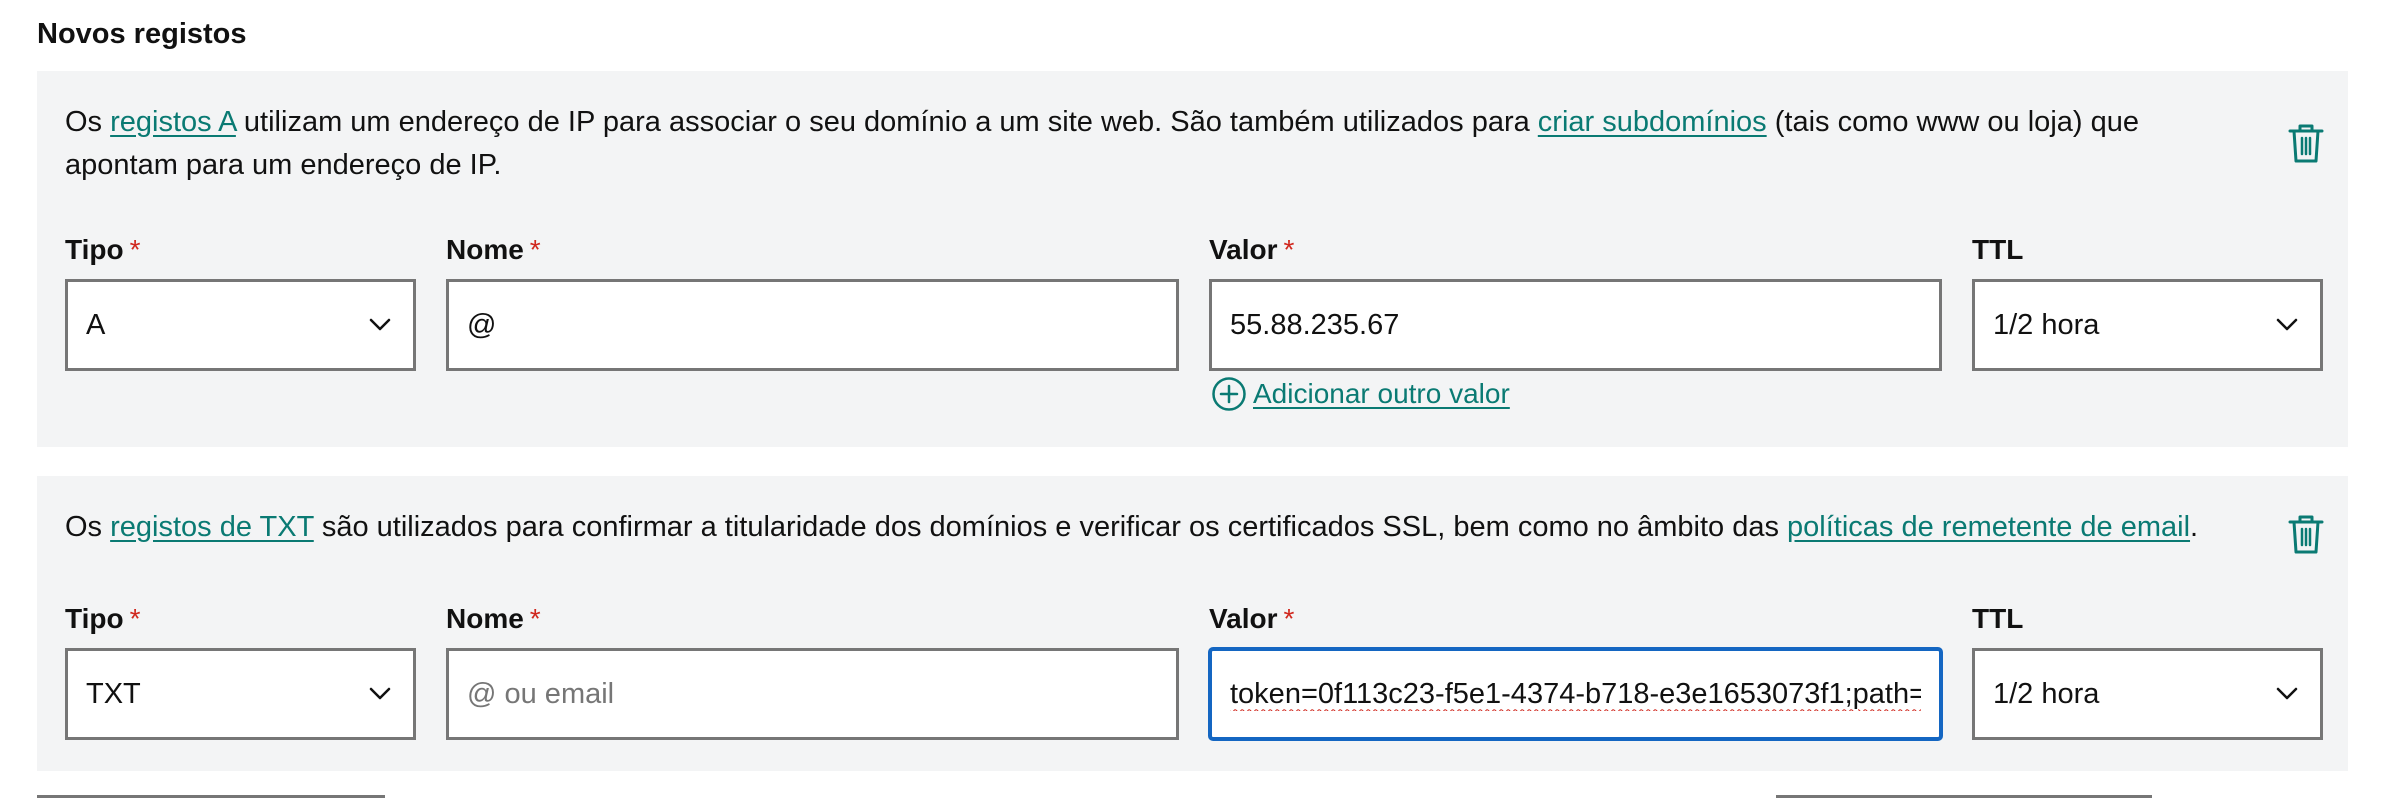 This screenshot has width=2384, height=798. Describe the element at coordinates (812, 325) in the screenshot. I see `nome-input: @` at that location.